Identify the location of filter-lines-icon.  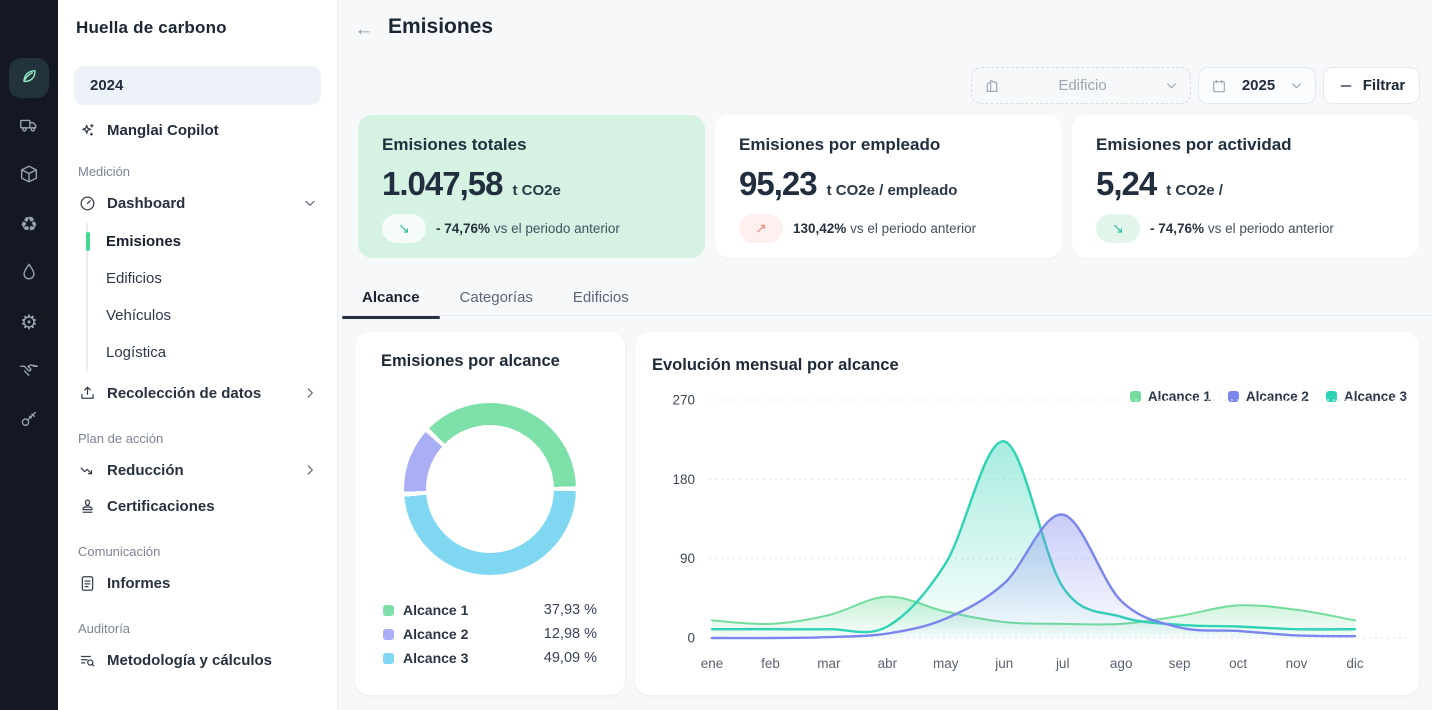
(1346, 86).